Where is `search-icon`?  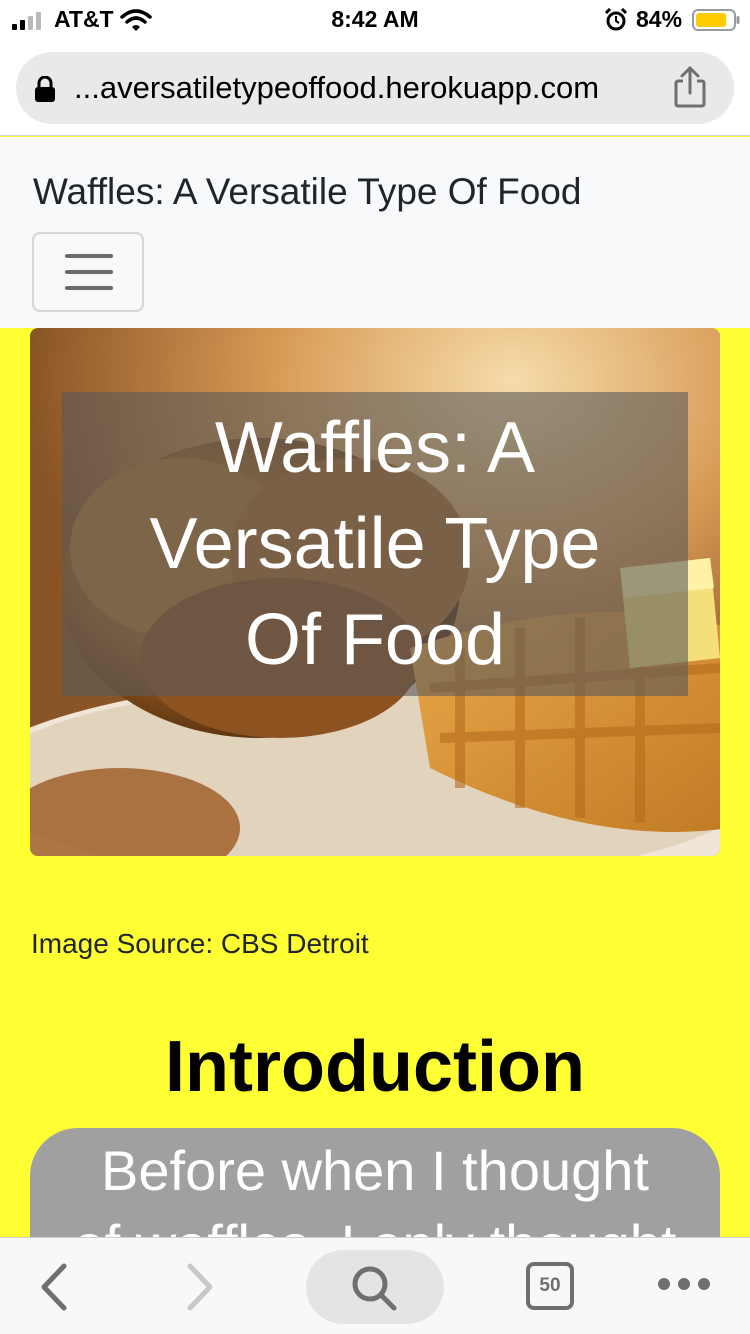
search-icon is located at coordinates (374, 1288).